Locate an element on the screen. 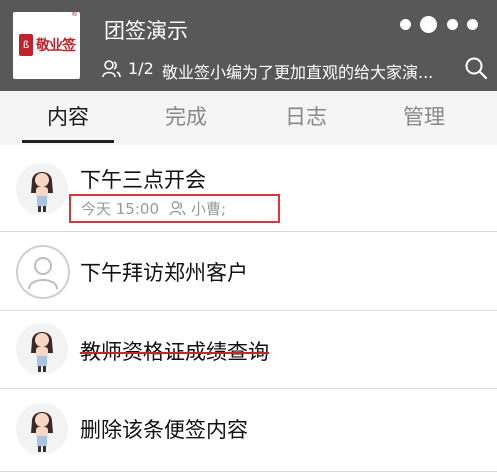 This screenshot has width=497, height=472. assignee-icon is located at coordinates (177, 208).